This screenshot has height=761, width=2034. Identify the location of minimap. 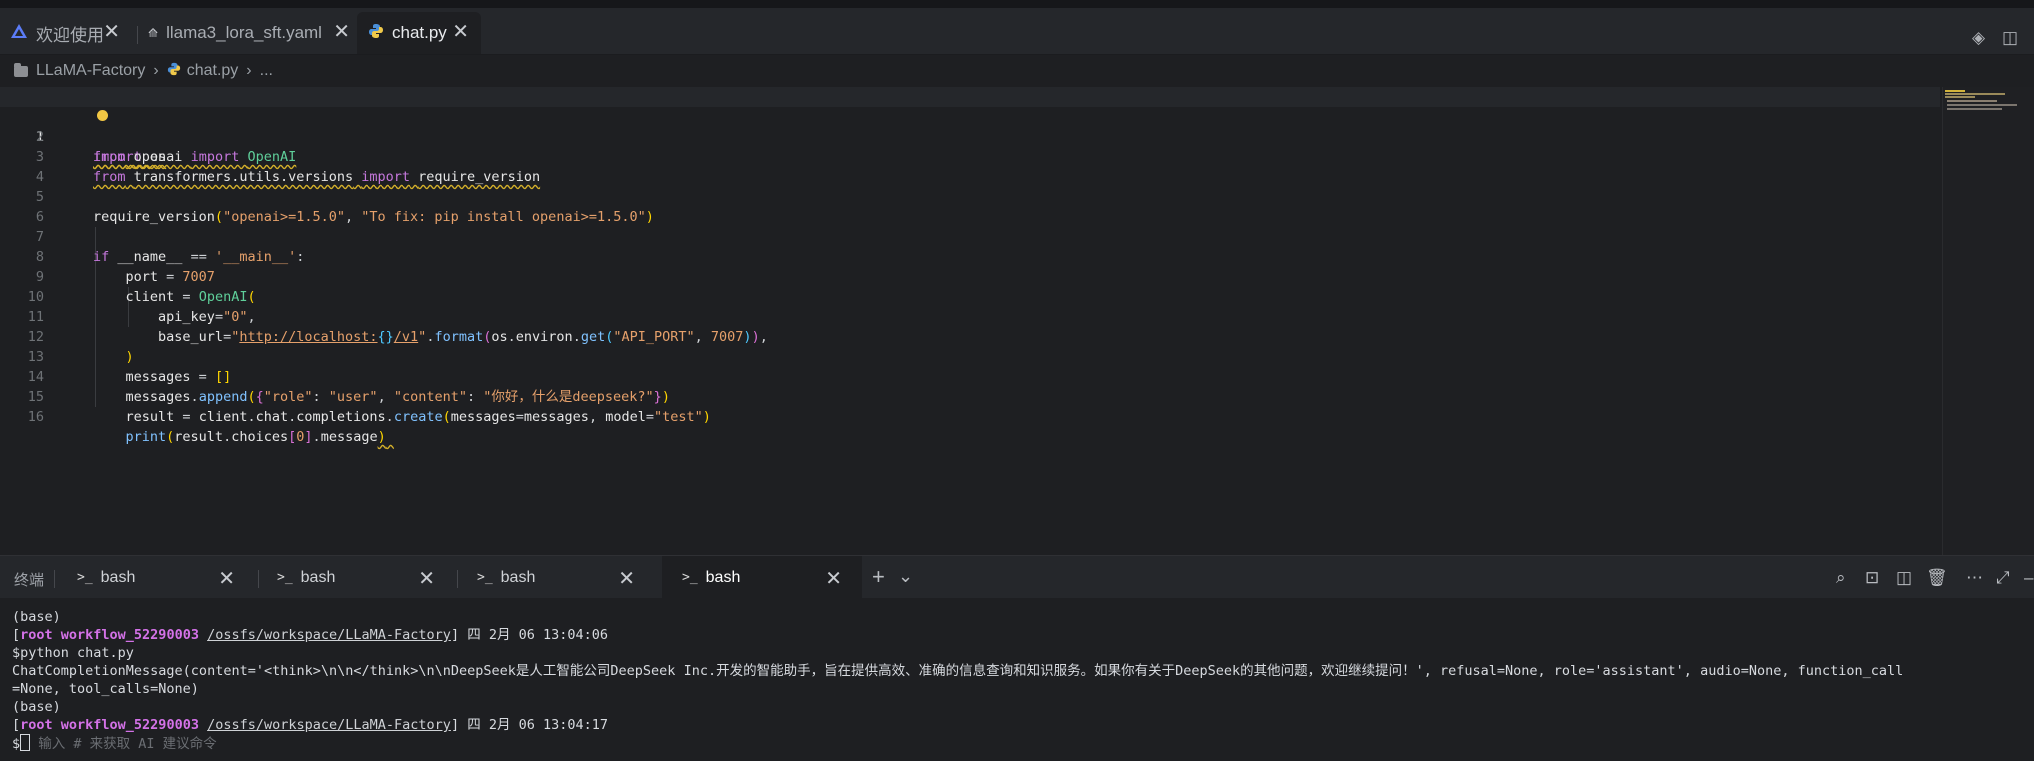
(1988, 321).